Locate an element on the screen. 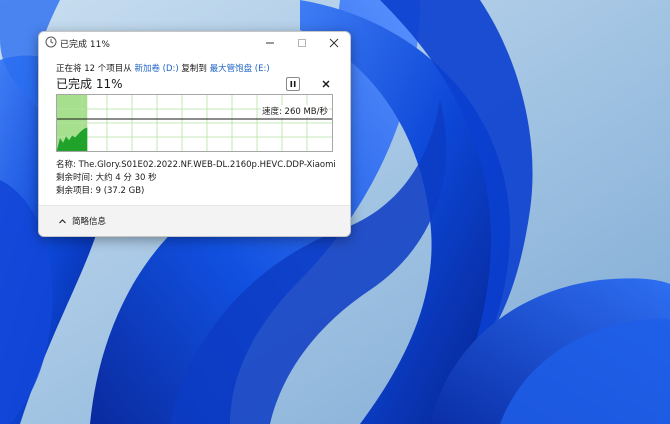  copy-prefix: 正在将 12 个项目从 is located at coordinates (95, 69).